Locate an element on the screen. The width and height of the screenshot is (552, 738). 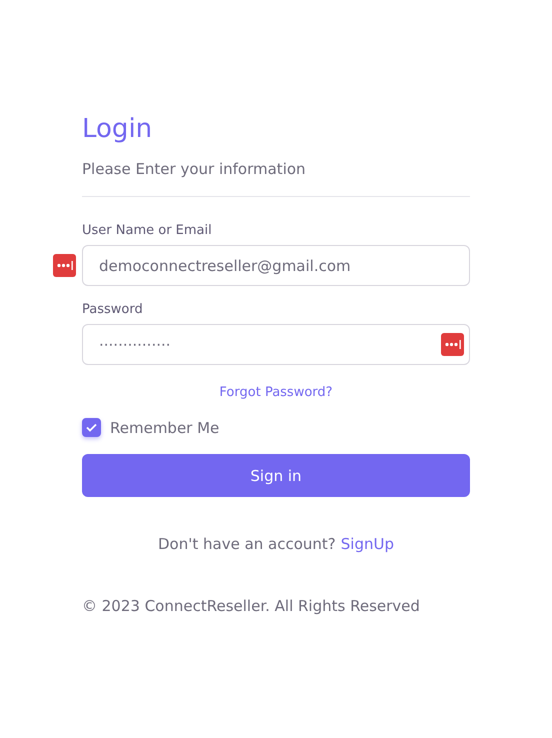
check-icon is located at coordinates (91, 427).